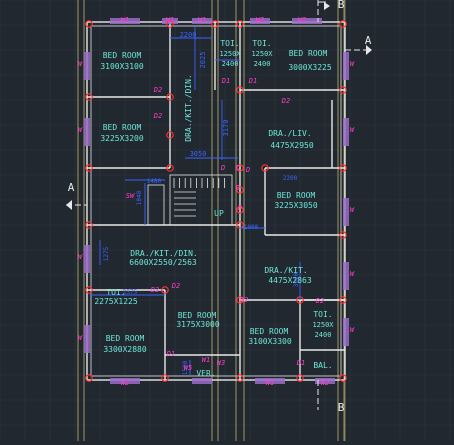 The width and height of the screenshot is (454, 445). Describe the element at coordinates (323, 325) in the screenshot. I see `room-size-toi4: 1250X` at that location.